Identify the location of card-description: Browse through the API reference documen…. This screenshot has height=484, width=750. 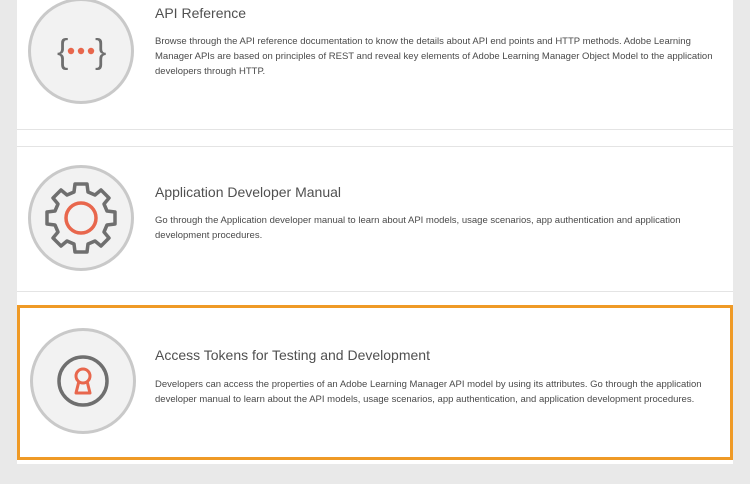
(434, 56).